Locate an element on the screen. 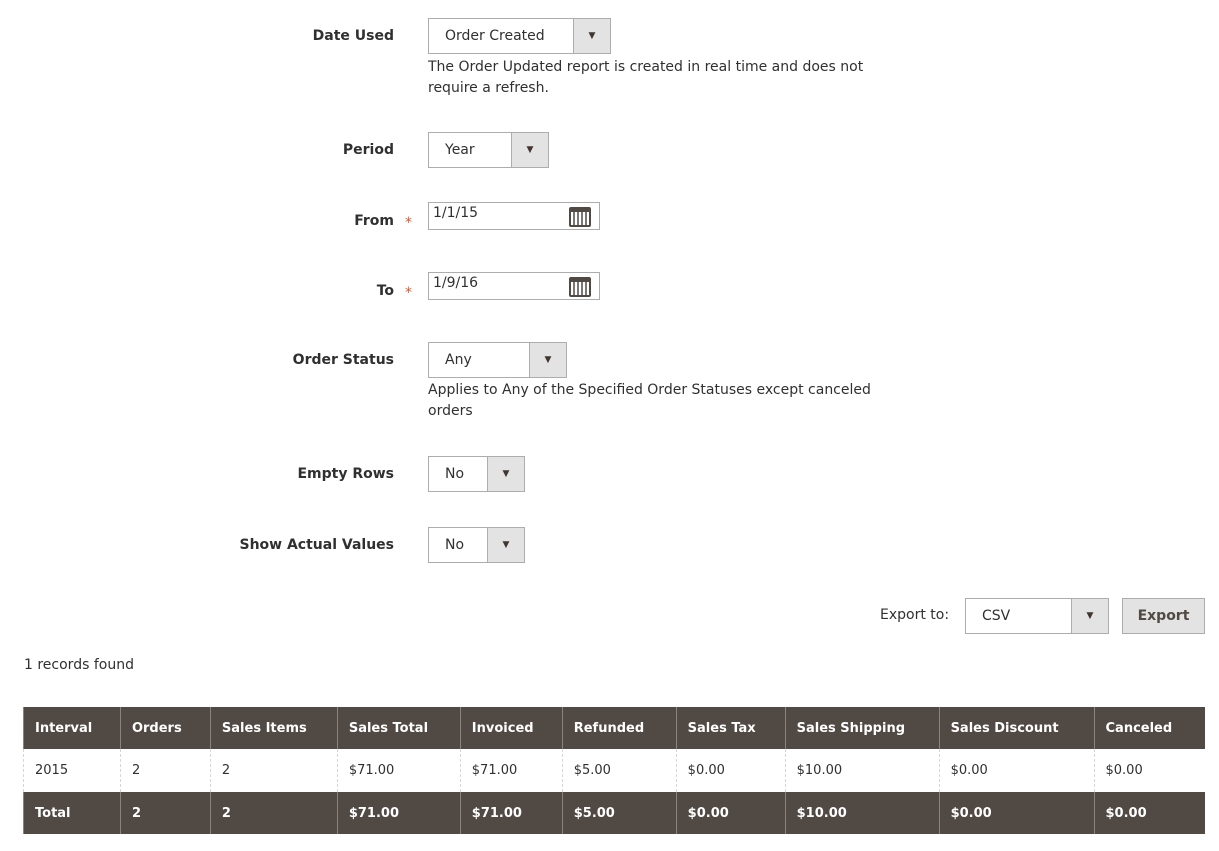 This screenshot has height=851, width=1219. export-label: Export to: is located at coordinates (915, 615).